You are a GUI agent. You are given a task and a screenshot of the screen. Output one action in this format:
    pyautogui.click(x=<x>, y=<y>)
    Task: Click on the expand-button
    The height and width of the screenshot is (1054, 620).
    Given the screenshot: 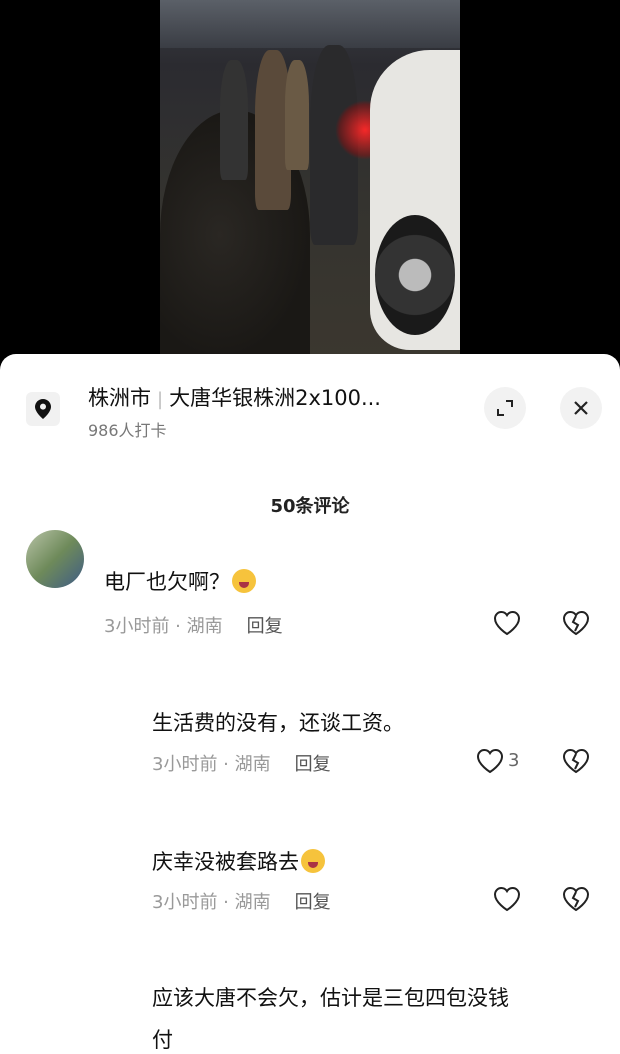 What is the action you would take?
    pyautogui.click(x=505, y=408)
    